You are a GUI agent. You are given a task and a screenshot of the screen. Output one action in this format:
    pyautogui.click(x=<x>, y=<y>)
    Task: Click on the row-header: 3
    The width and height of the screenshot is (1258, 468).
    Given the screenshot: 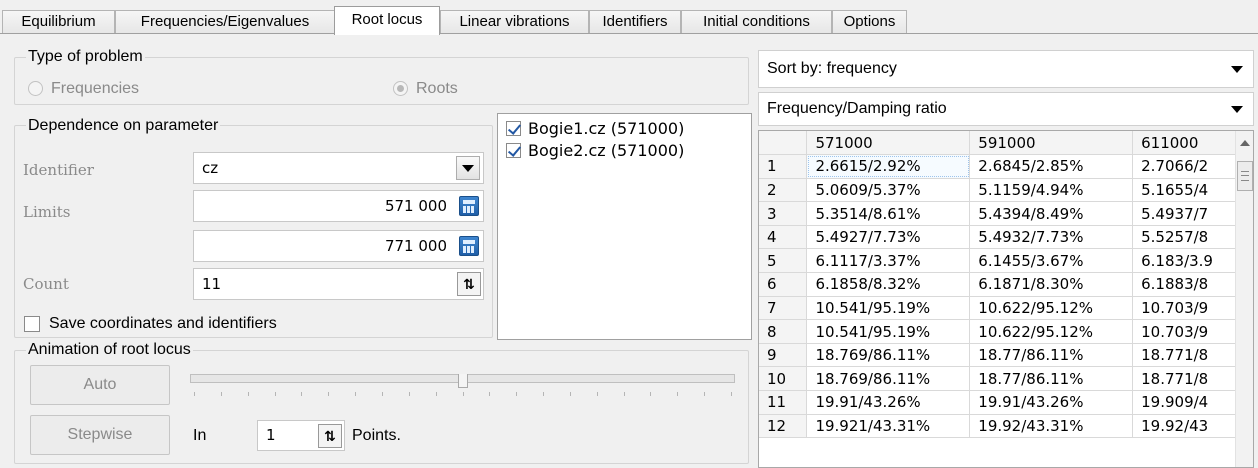 What is the action you would take?
    pyautogui.click(x=783, y=213)
    